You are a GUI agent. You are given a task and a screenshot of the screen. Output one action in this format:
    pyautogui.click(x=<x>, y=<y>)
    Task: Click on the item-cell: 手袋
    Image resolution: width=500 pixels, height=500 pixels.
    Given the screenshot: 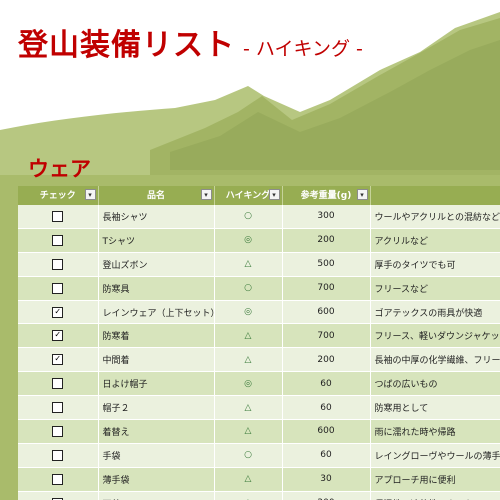 What is the action you would take?
    pyautogui.click(x=156, y=455)
    